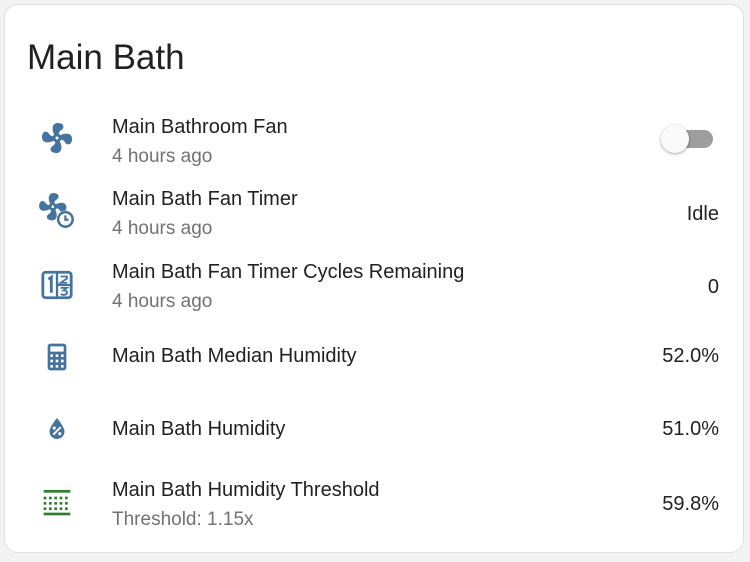  What do you see at coordinates (205, 199) in the screenshot?
I see `entity-name: Main Bath Fan Timer` at bounding box center [205, 199].